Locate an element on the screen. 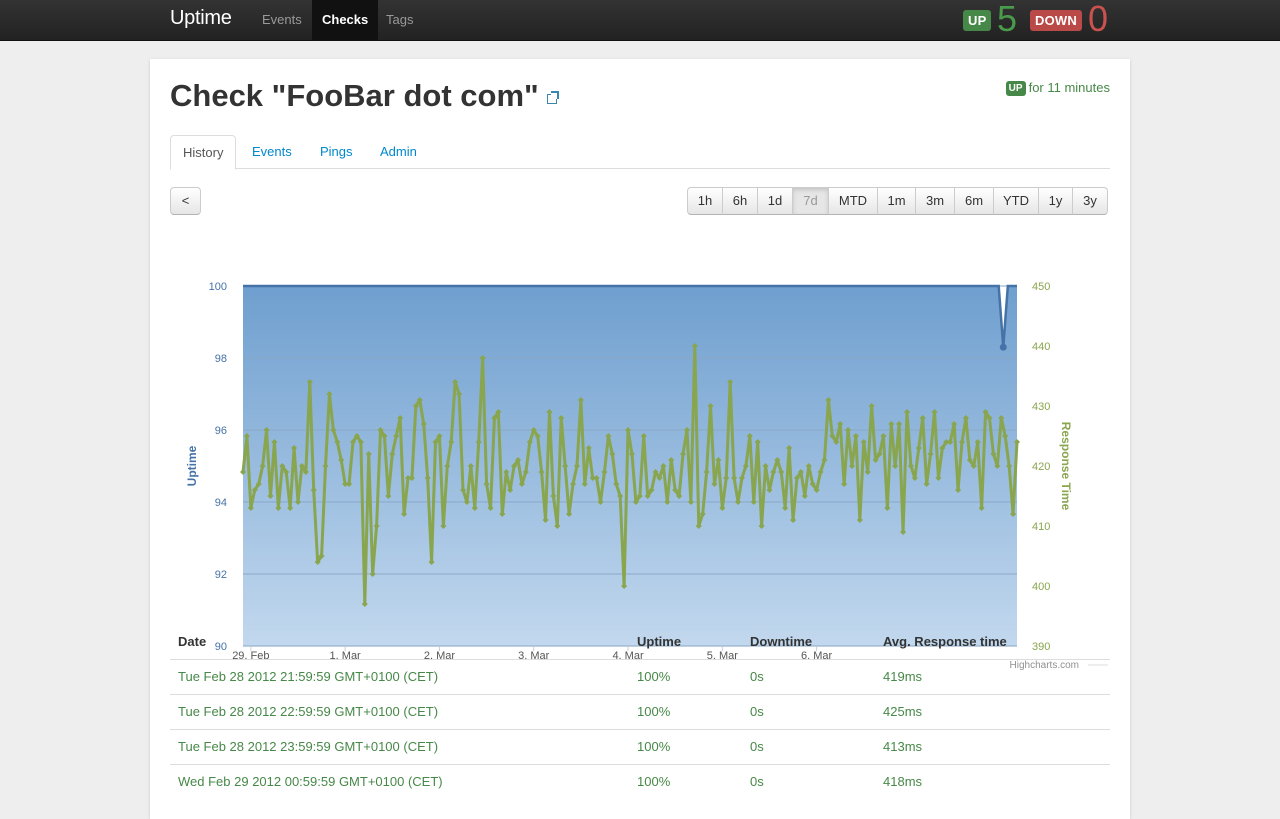  down-count: 0 is located at coordinates (1098, 19).